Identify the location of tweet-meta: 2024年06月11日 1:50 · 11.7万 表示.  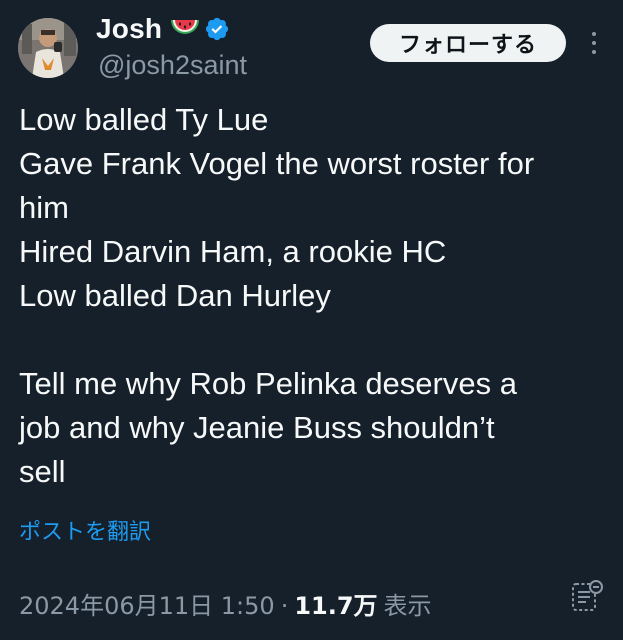
(225, 603).